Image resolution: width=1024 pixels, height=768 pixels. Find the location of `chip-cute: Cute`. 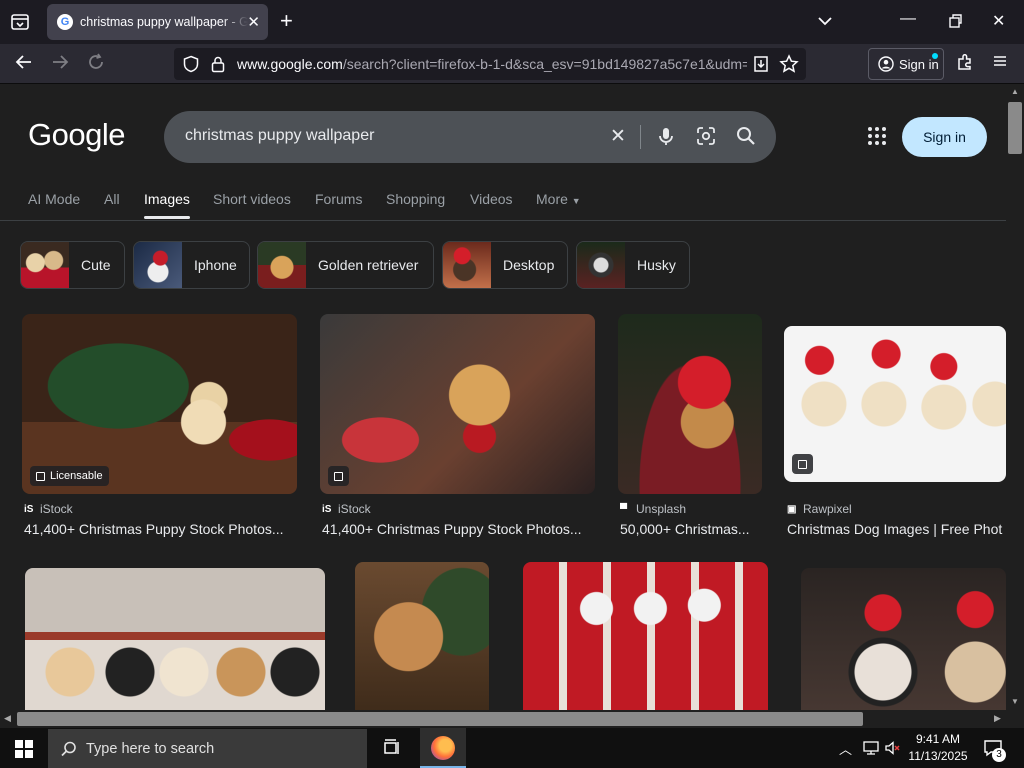

chip-cute: Cute is located at coordinates (72, 265).